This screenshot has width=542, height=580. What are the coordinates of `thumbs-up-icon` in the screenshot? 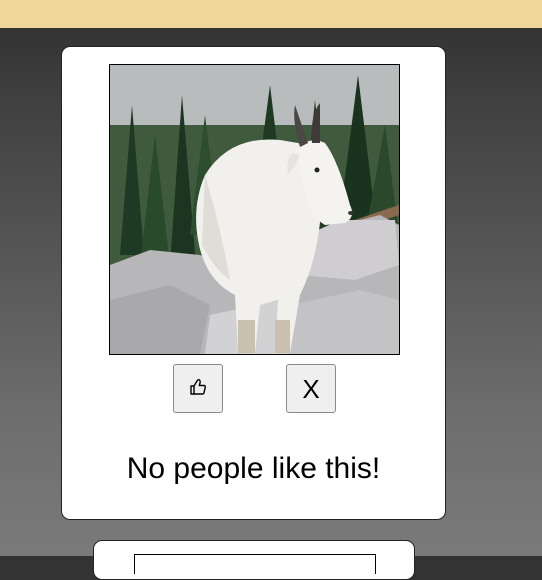 It's located at (198, 388).